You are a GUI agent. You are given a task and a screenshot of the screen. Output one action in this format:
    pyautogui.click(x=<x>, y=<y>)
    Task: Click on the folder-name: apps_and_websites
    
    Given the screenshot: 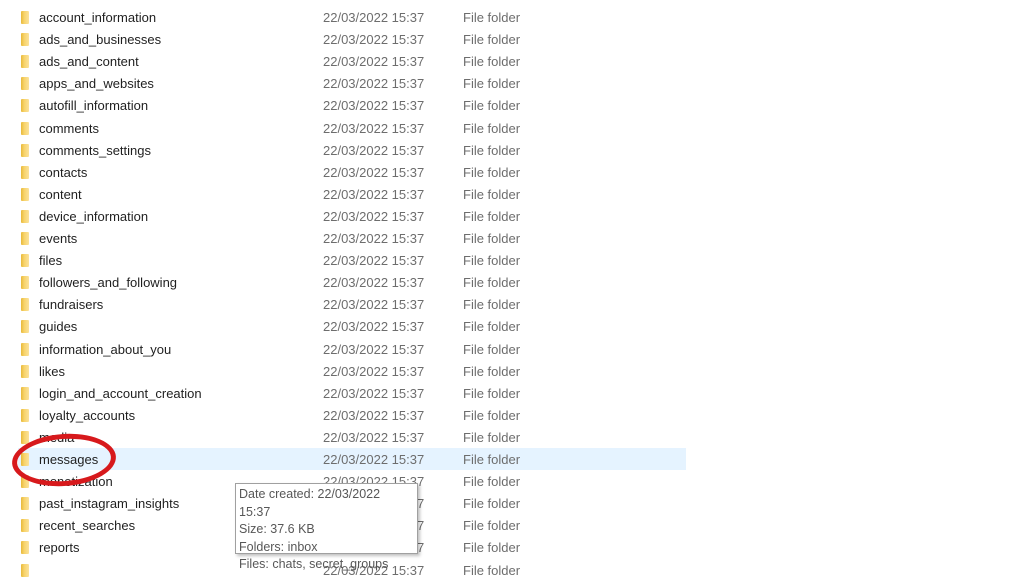 What is the action you would take?
    pyautogui.click(x=96, y=84)
    